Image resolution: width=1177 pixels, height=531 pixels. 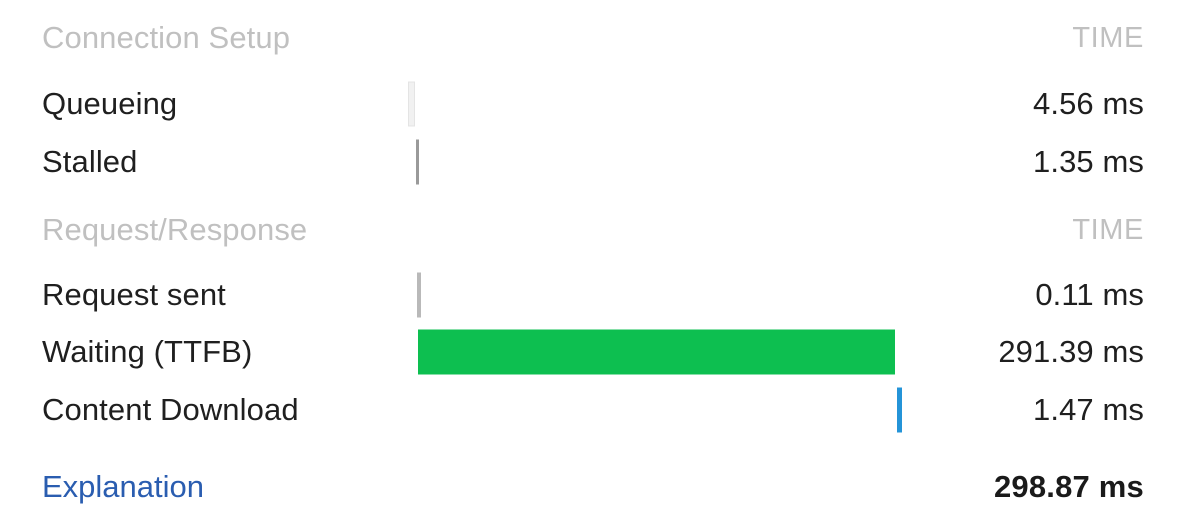 I want to click on timing-row-content-download: Content Download 1.47 ms, so click(x=588, y=410).